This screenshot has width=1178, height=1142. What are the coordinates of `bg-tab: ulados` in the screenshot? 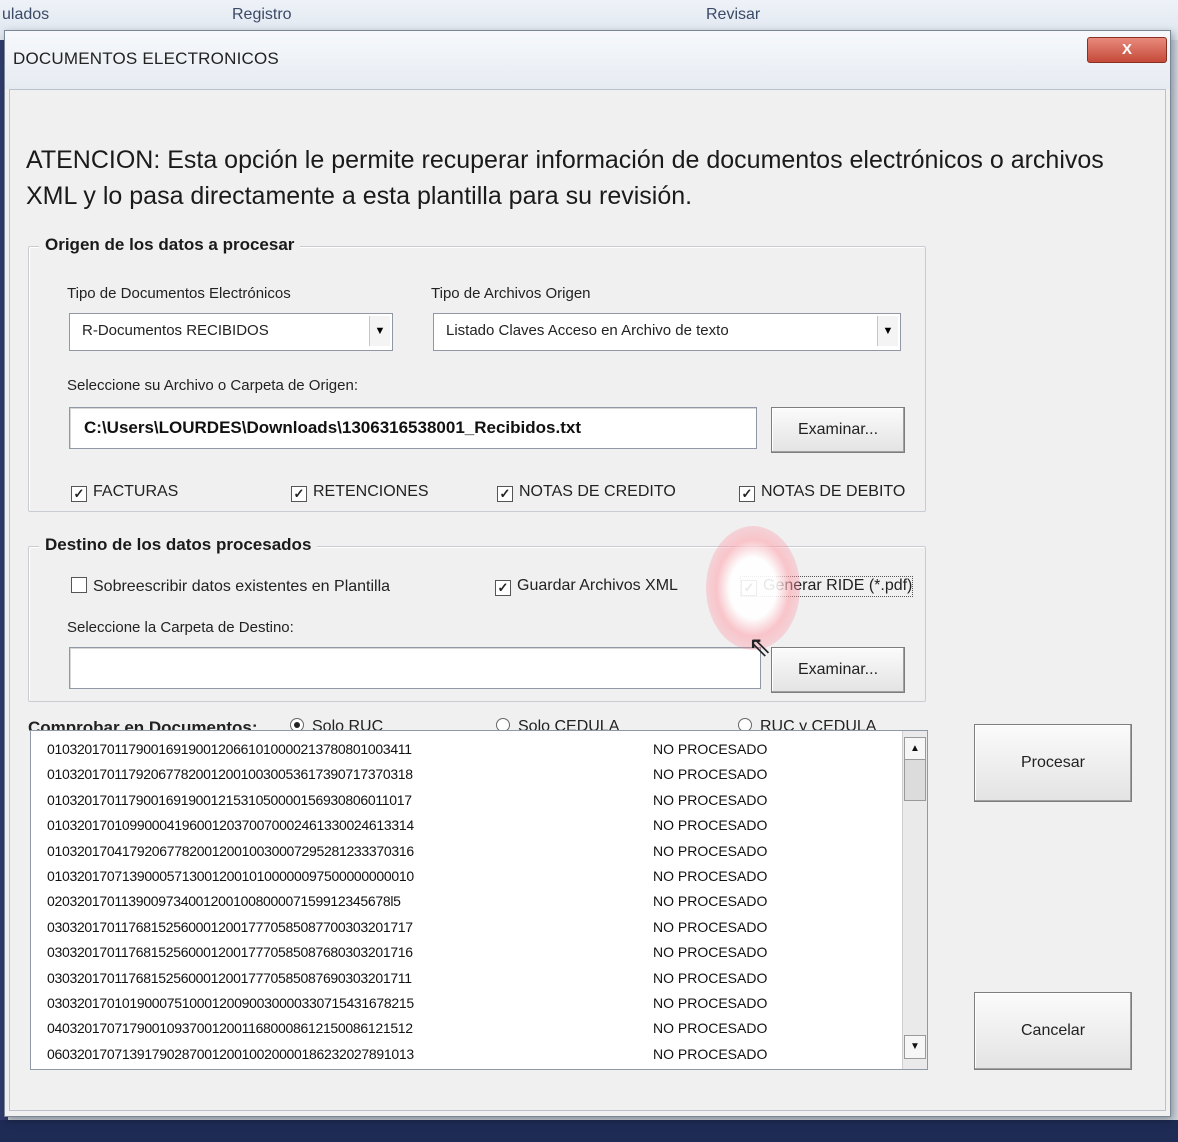 It's located at (26, 14).